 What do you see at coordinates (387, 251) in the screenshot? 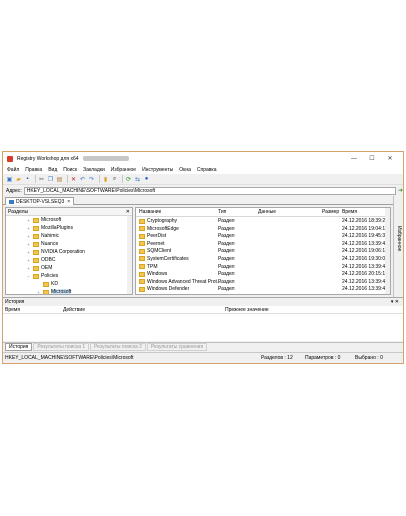
I see `list-scrollbar` at bounding box center [387, 251].